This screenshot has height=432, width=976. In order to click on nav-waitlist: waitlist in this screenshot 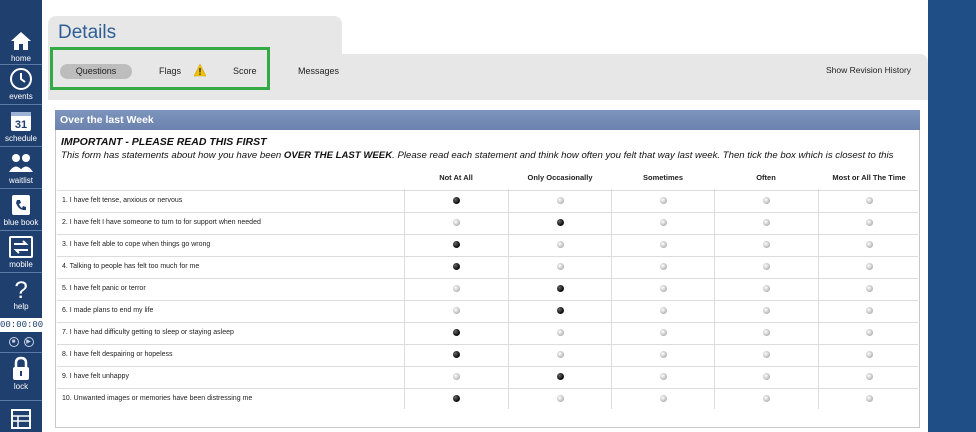, I will do `click(21, 168)`.